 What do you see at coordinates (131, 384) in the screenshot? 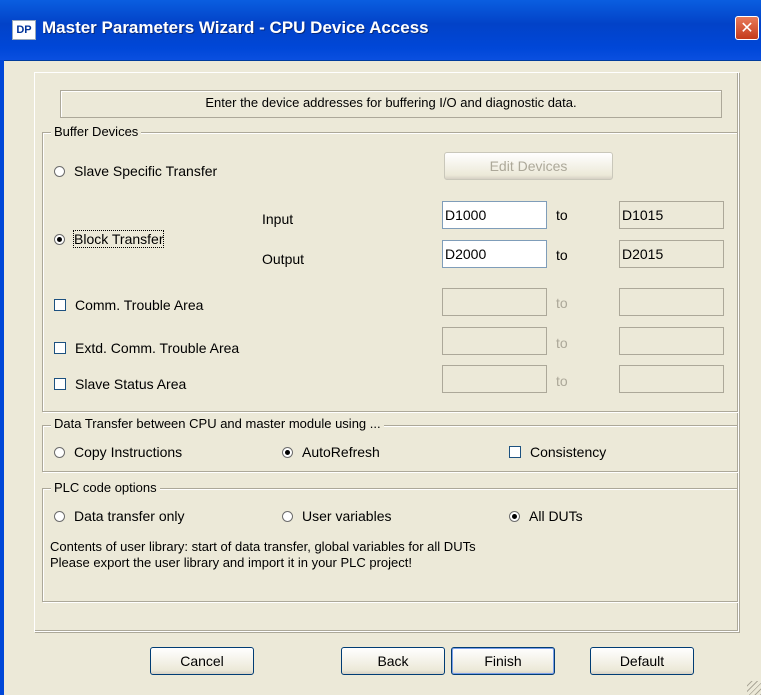
I see `slave-status-area-label: Slave Status Area` at bounding box center [131, 384].